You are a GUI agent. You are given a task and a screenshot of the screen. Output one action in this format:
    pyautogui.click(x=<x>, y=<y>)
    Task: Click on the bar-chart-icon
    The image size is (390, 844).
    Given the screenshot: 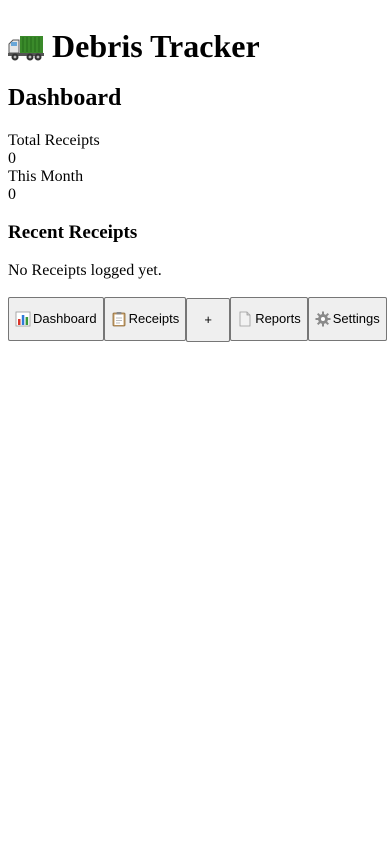 What is the action you would take?
    pyautogui.click(x=23, y=319)
    